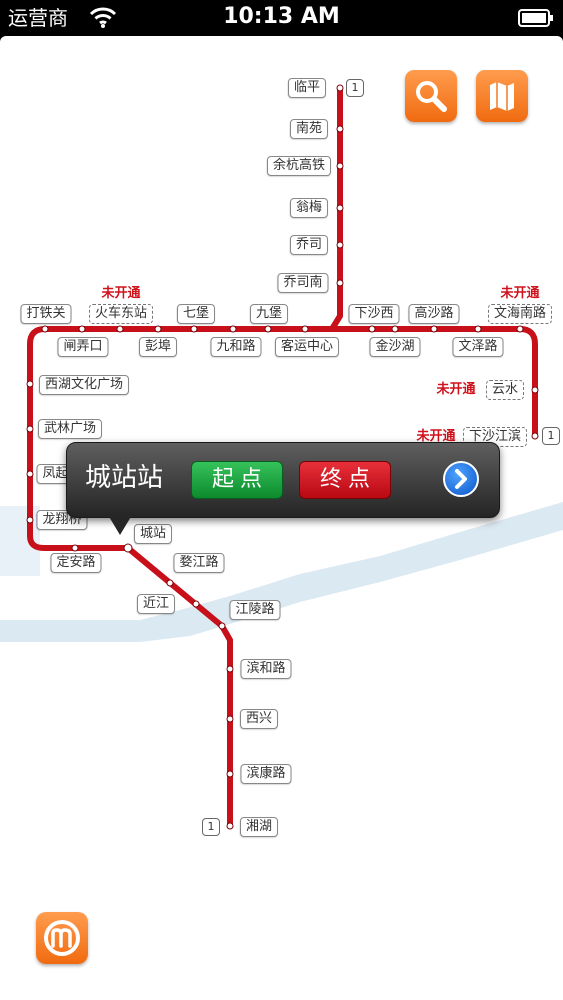 Image resolution: width=563 pixels, height=1000 pixels. Describe the element at coordinates (434, 329) in the screenshot. I see `station-dot-gaoshalu` at that location.